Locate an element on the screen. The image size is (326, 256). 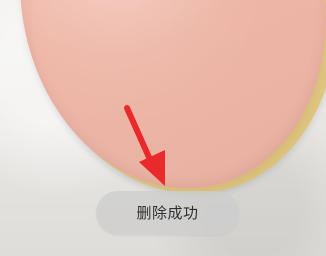
success-toast: 删除成功 is located at coordinates (167, 213).